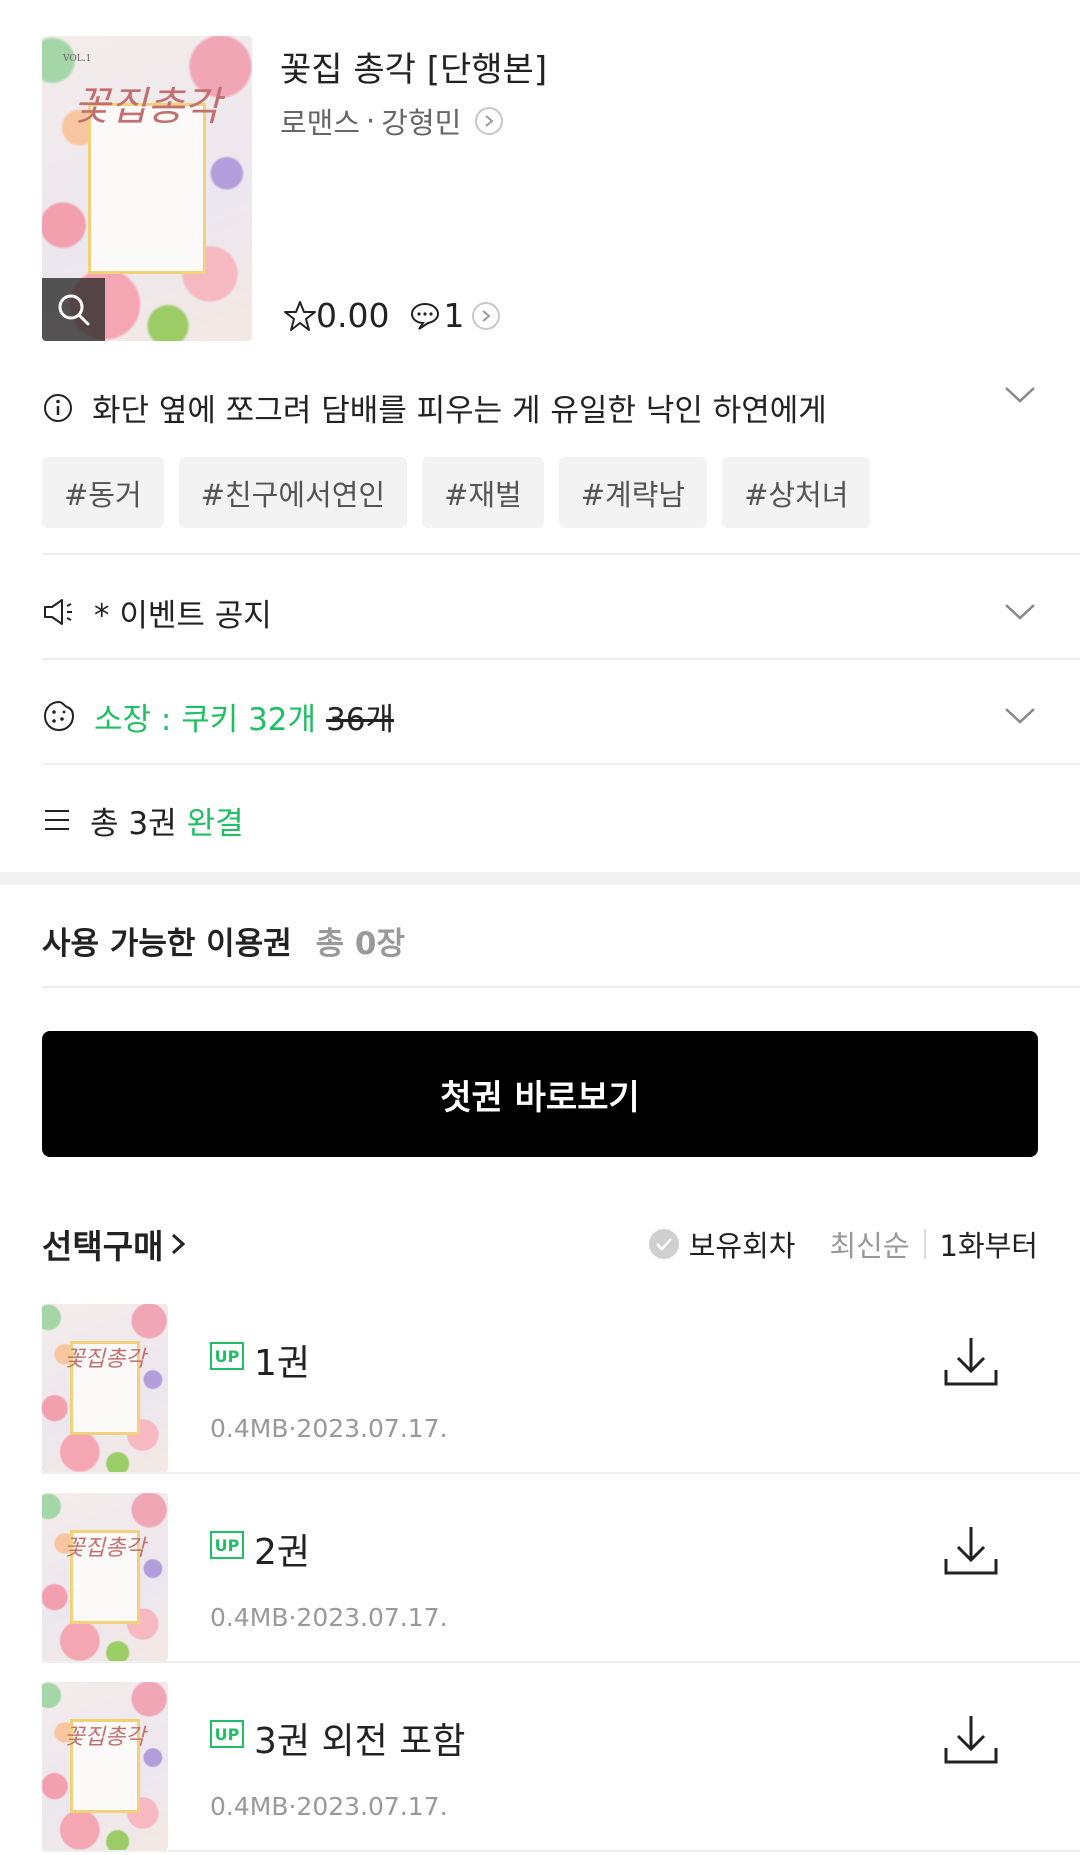 The height and width of the screenshot is (1855, 1080). Describe the element at coordinates (282, 1363) in the screenshot. I see `episode-name: 1권` at that location.